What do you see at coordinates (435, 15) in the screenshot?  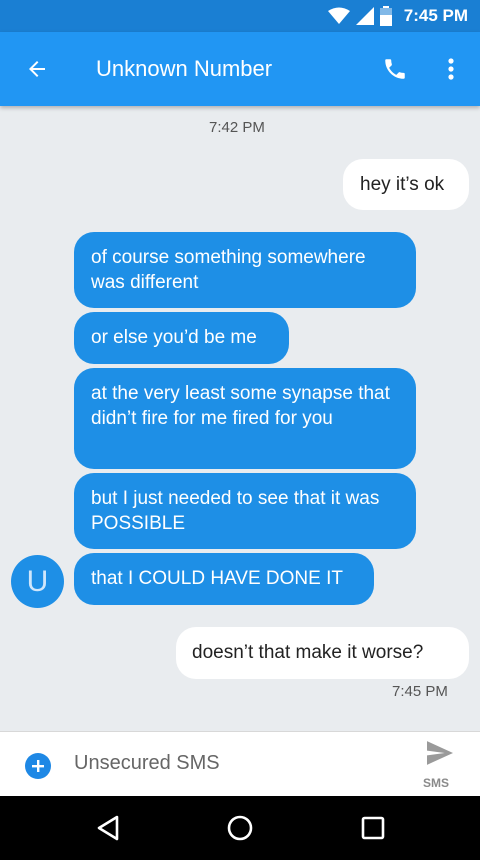 I see `status-time: 7:45 PM` at bounding box center [435, 15].